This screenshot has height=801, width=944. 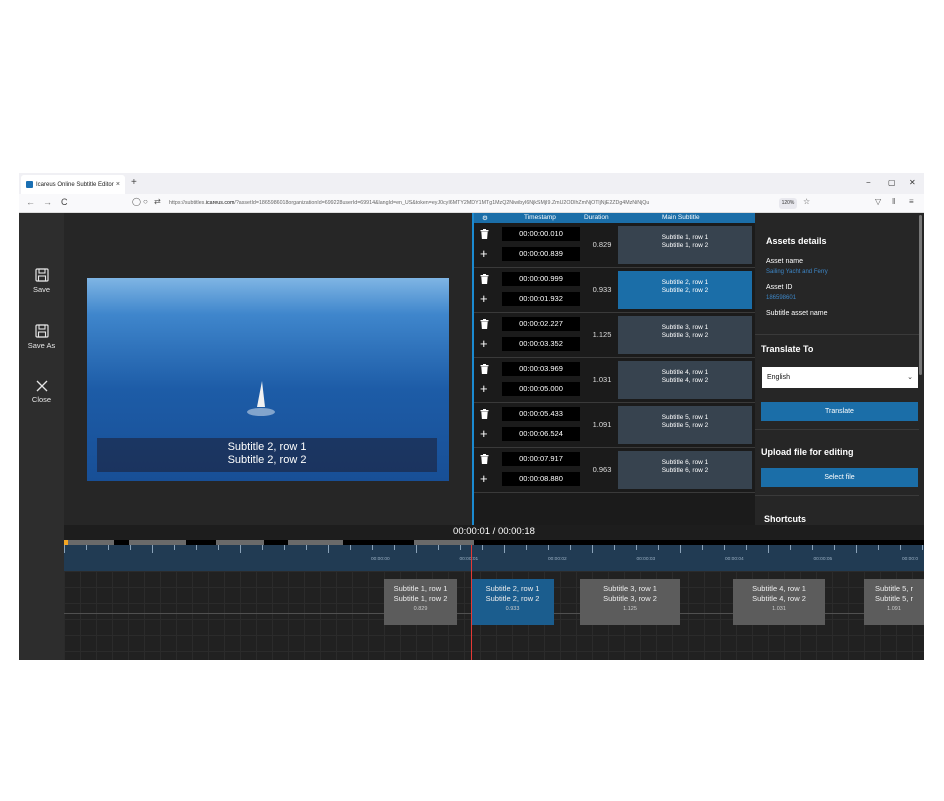 What do you see at coordinates (894, 588) in the screenshot?
I see `cue-line-1: Subtitle 5, r` at bounding box center [894, 588].